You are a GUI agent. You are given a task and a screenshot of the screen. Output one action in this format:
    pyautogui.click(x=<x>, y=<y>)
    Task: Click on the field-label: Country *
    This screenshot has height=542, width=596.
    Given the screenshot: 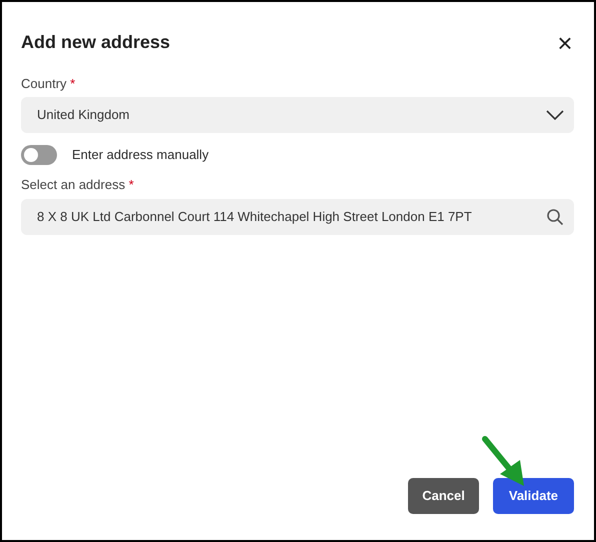 What is the action you would take?
    pyautogui.click(x=48, y=83)
    